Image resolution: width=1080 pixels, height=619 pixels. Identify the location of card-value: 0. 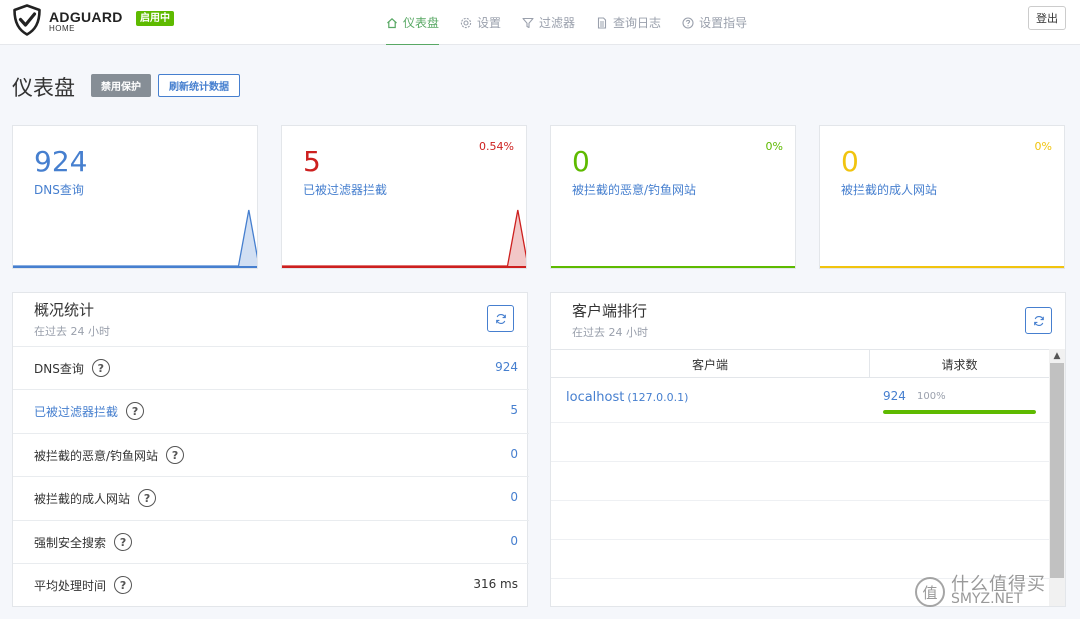
(581, 161).